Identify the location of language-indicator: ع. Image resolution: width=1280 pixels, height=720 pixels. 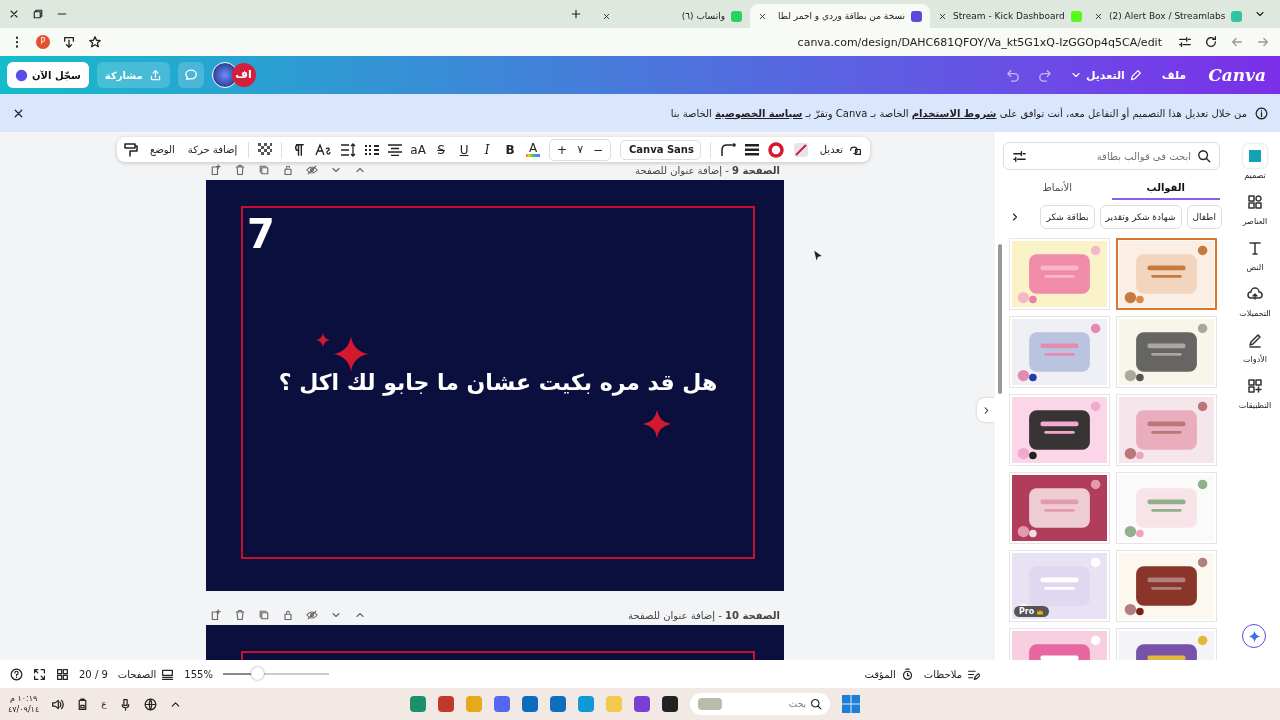
(104, 704).